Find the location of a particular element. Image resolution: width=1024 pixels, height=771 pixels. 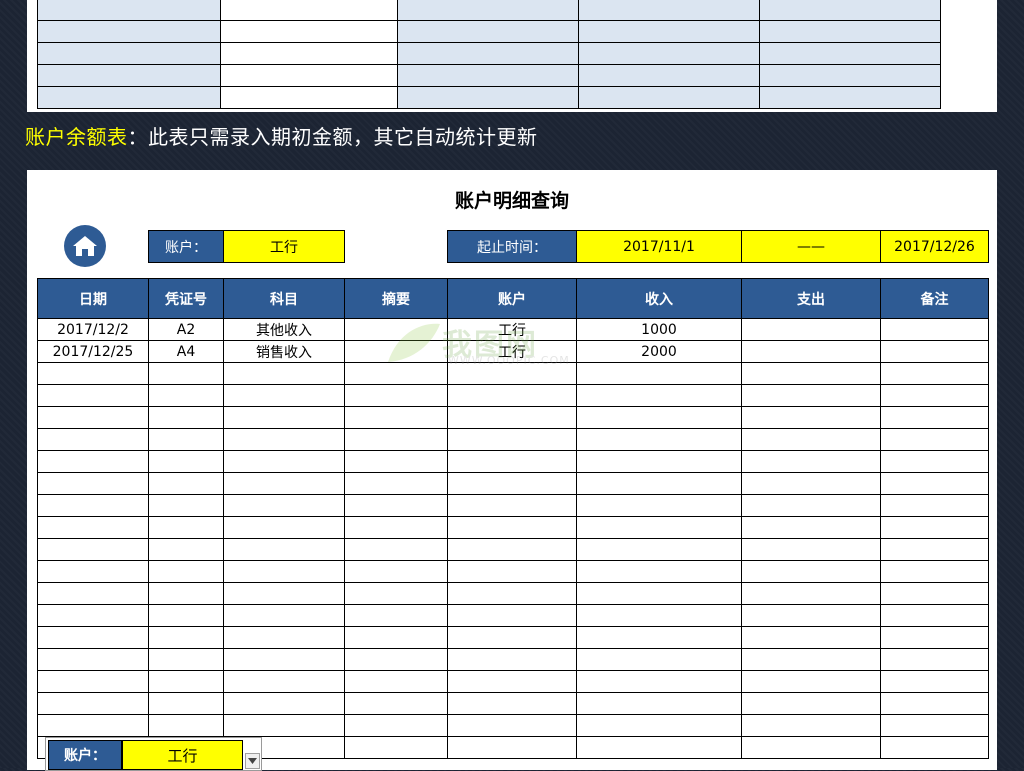

dropdown-value: 工行 is located at coordinates (182, 755).